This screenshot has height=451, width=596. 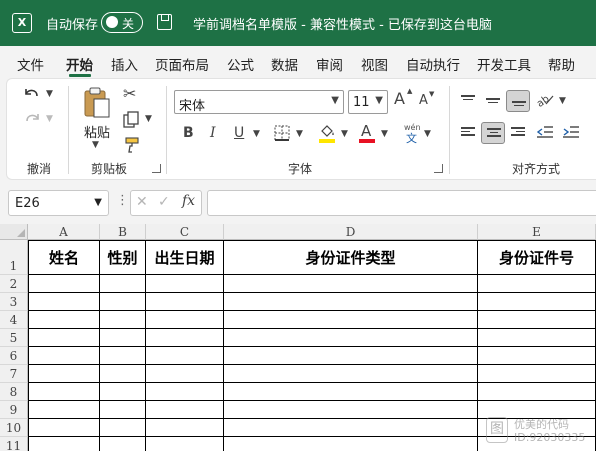 I want to click on fill-color-icon, so click(x=327, y=133).